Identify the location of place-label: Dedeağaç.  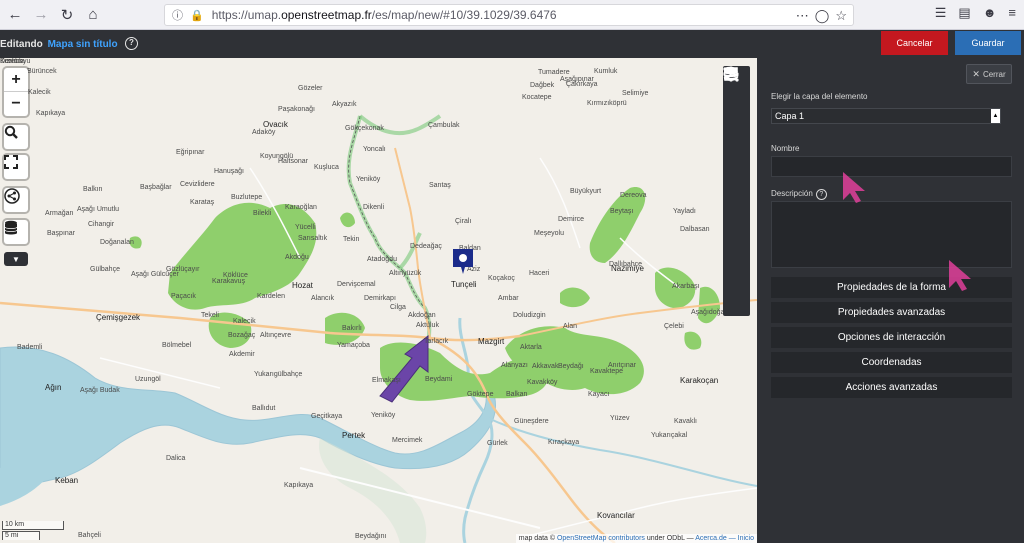
(426, 246).